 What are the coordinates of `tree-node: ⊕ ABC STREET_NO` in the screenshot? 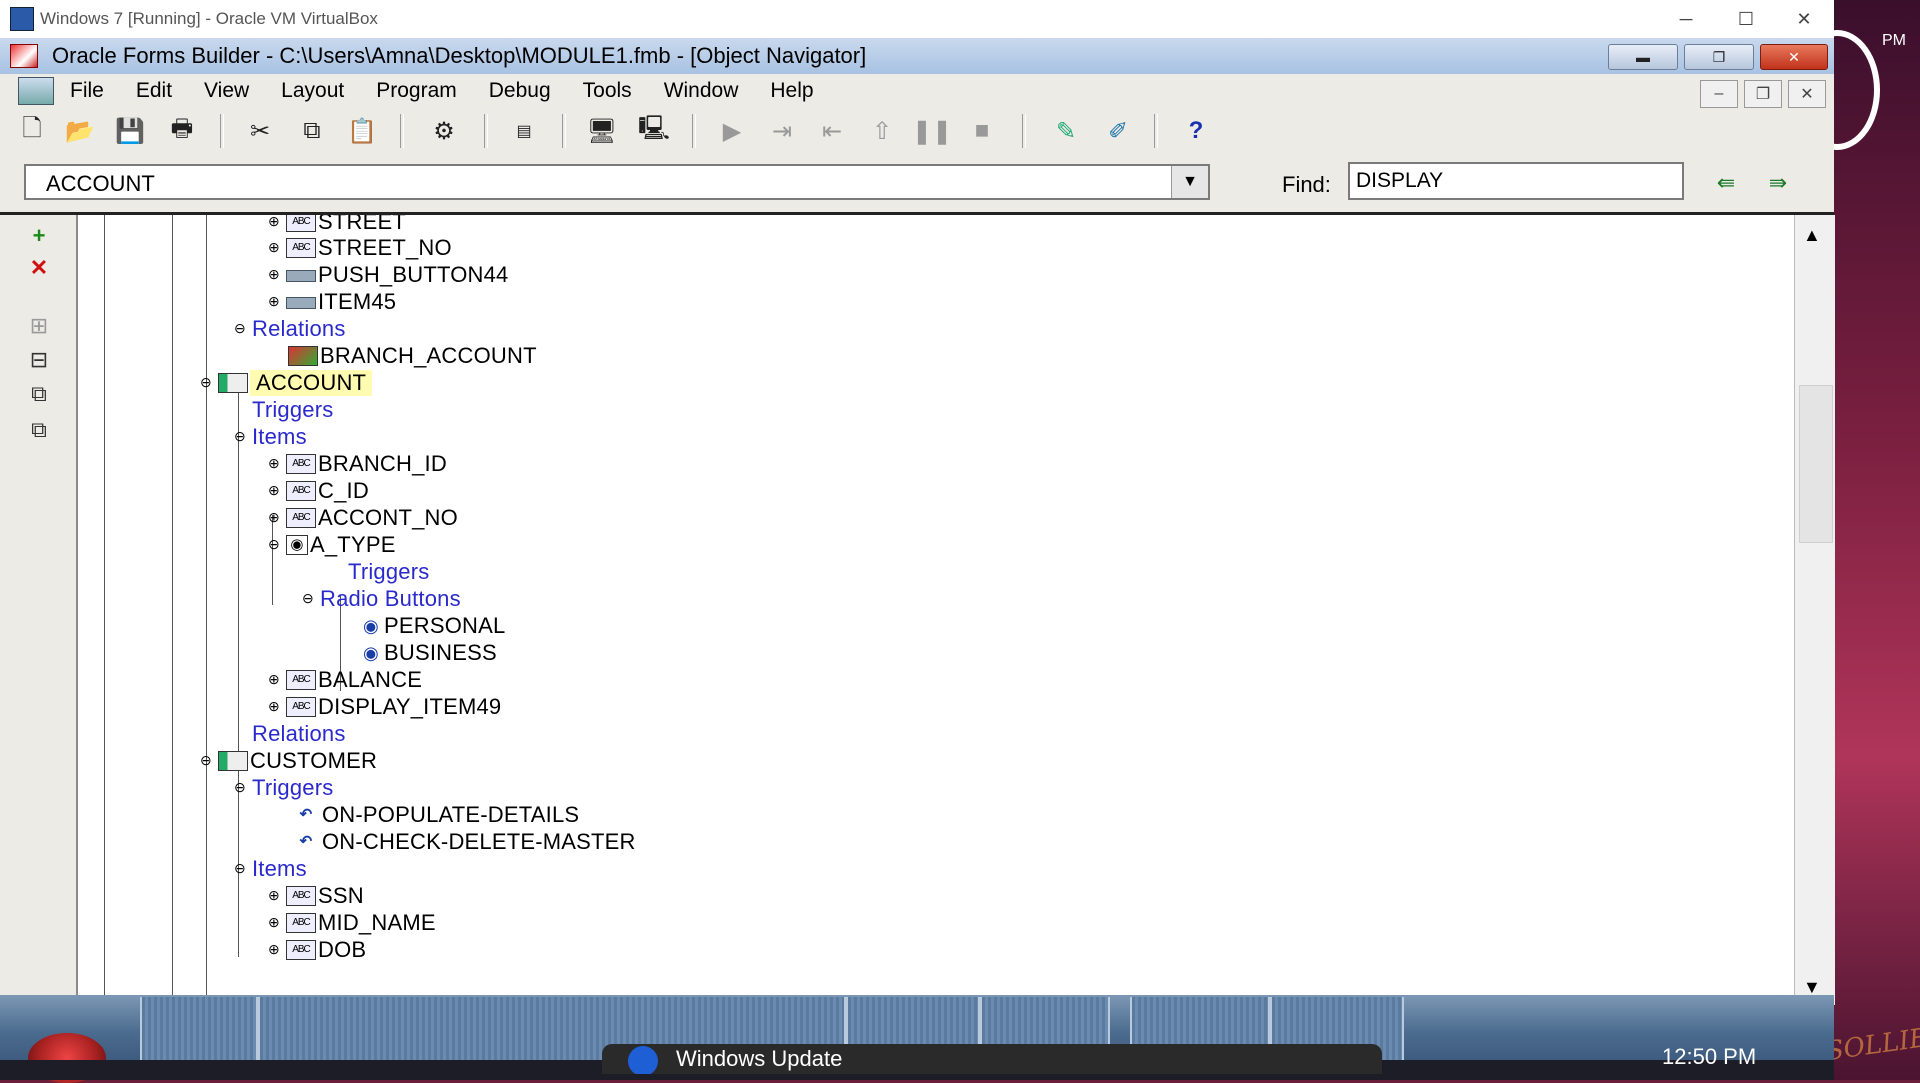 It's located at (359, 248).